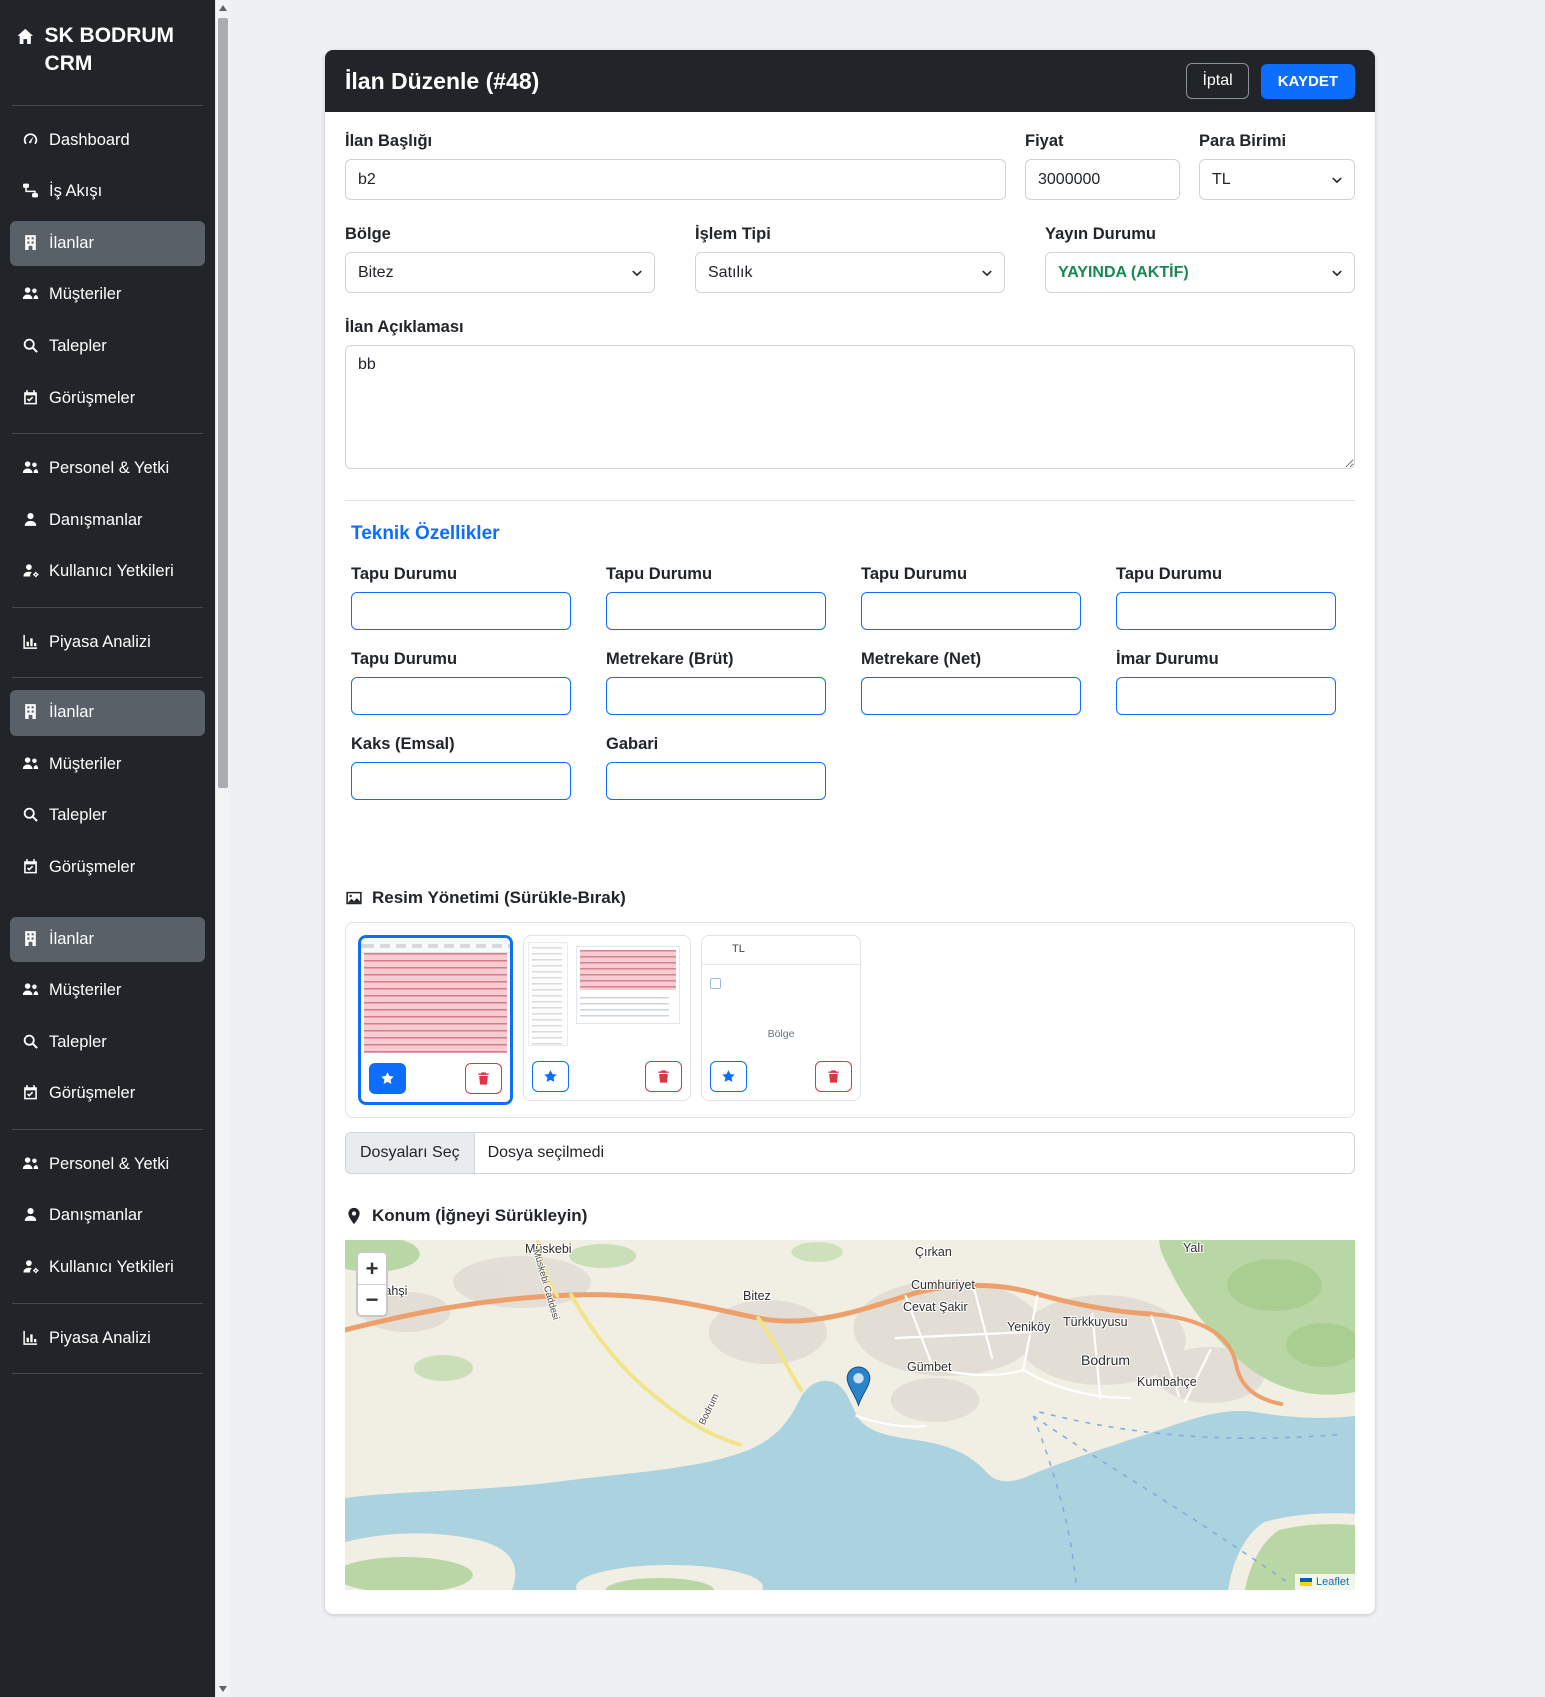 The height and width of the screenshot is (1697, 1545). Describe the element at coordinates (1100, 234) in the screenshot. I see `publish-status-label: Yayın Durumu` at that location.